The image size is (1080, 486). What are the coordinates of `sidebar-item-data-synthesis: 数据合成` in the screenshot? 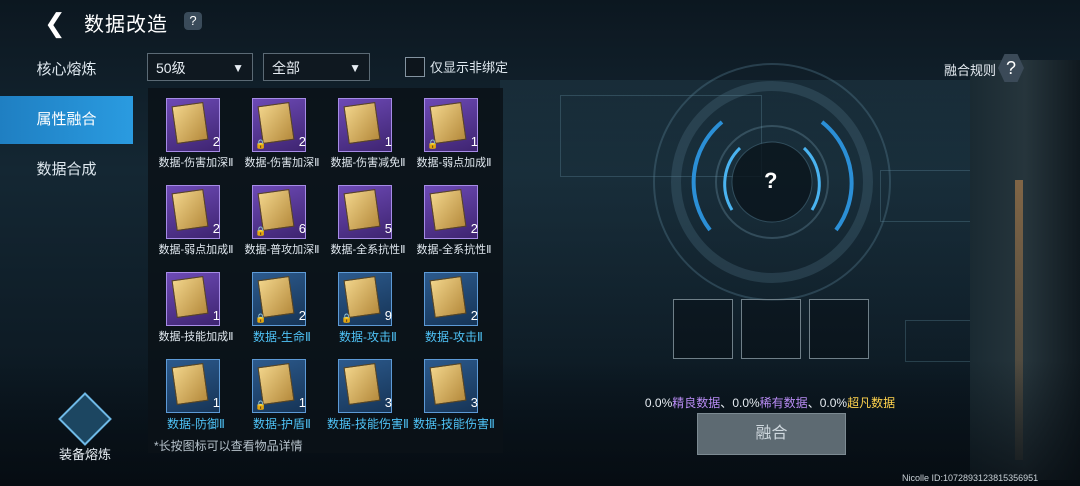 It's located at (66, 170).